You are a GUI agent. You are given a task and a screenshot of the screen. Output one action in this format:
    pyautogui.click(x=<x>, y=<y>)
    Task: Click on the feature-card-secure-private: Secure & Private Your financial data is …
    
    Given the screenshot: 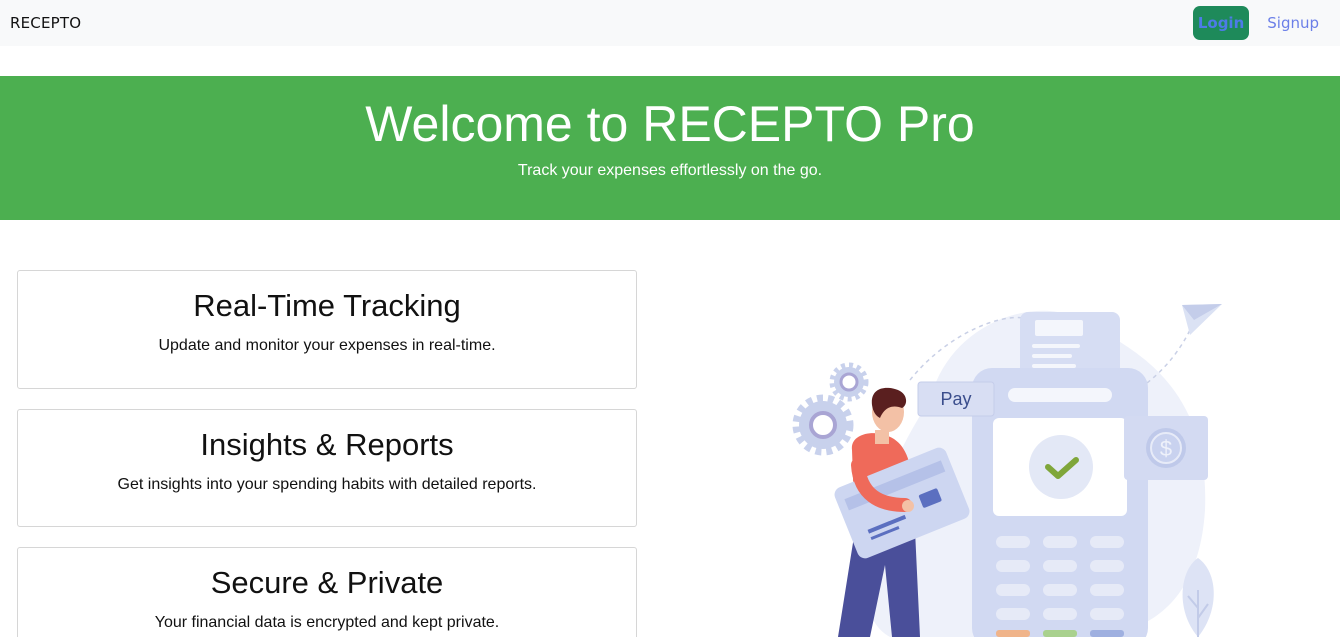 What is the action you would take?
    pyautogui.click(x=327, y=592)
    